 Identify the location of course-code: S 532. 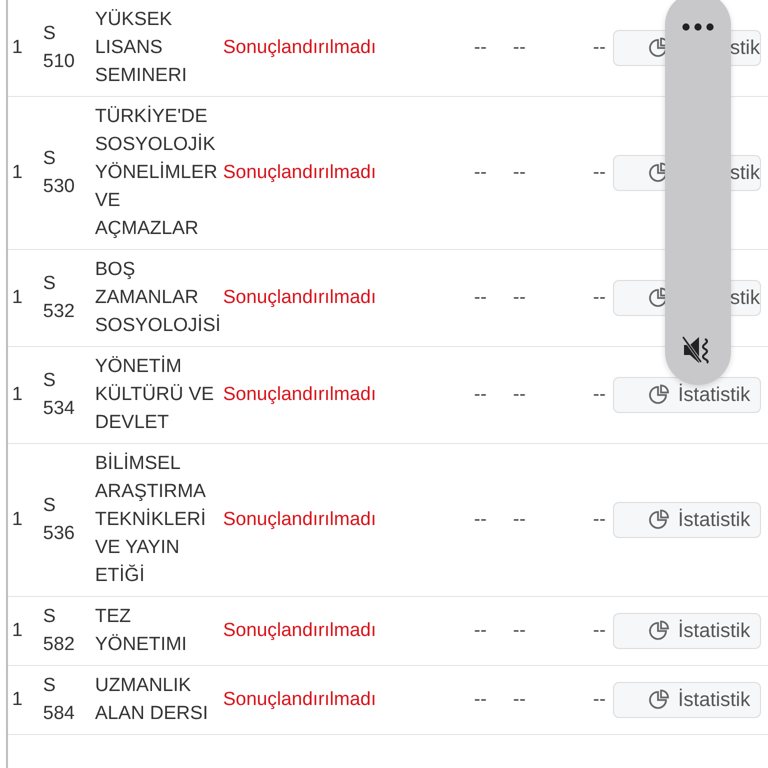
(59, 298).